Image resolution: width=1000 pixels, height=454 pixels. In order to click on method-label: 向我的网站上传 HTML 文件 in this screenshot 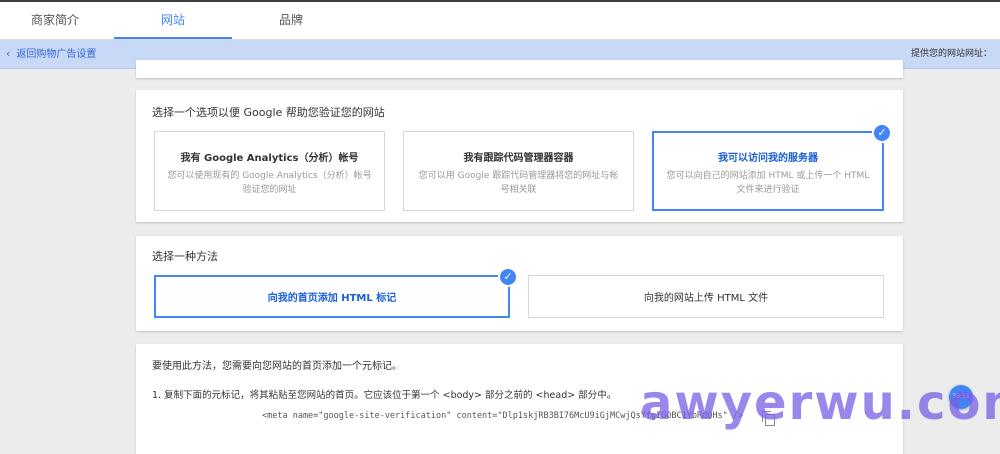, I will do `click(706, 298)`.